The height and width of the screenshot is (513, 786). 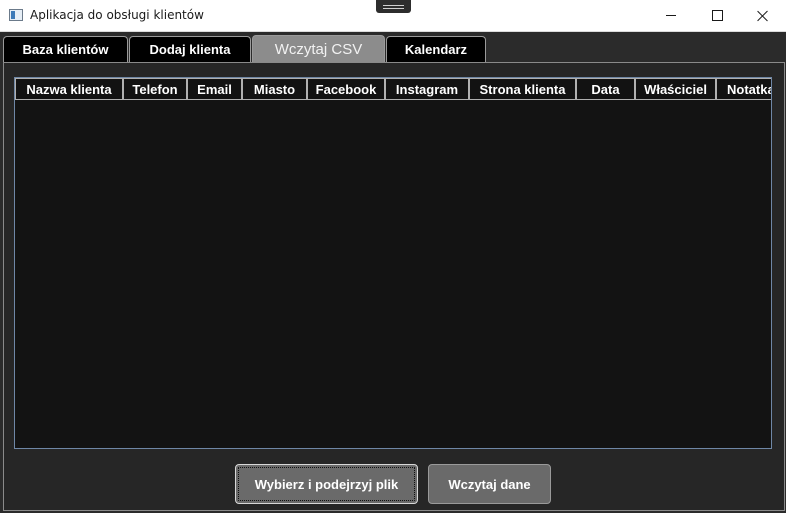 I want to click on app-icon, so click(x=16, y=15).